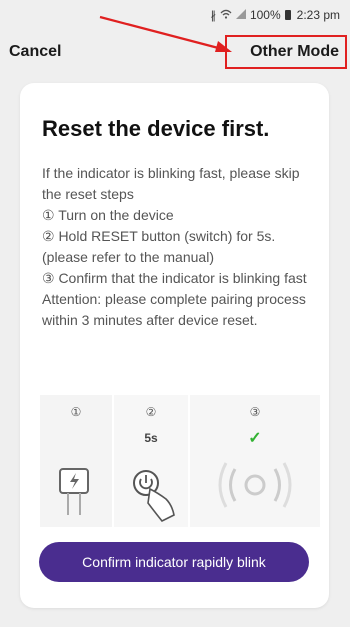 This screenshot has width=350, height=627. I want to click on signal-icon, so click(240, 15).